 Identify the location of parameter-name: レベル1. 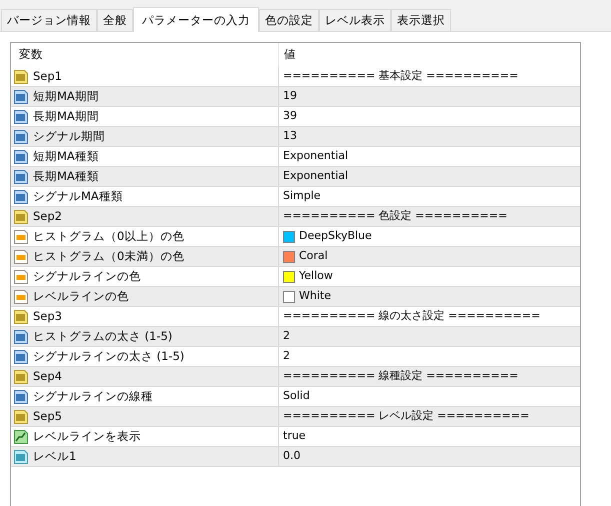
(54, 456).